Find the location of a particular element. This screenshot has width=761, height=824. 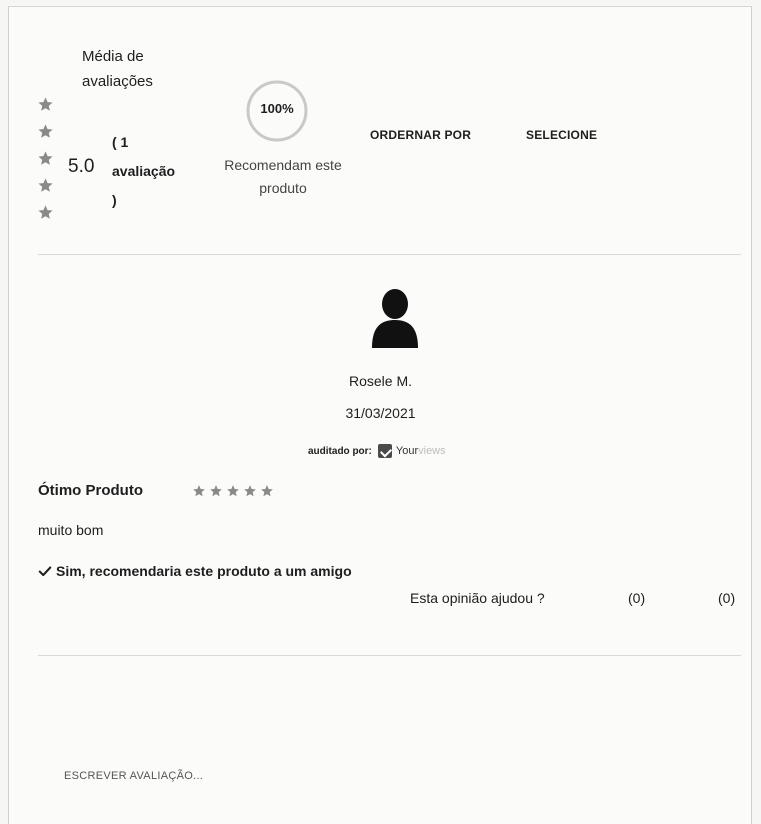

review-count-open: ( 1 is located at coordinates (120, 142).